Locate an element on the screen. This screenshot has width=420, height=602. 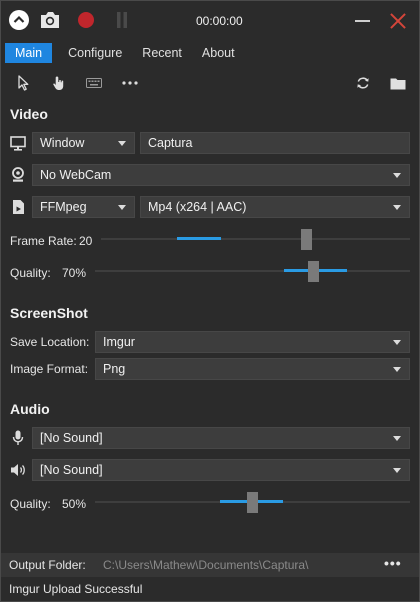
webcam-select: No WebCam is located at coordinates (221, 175).